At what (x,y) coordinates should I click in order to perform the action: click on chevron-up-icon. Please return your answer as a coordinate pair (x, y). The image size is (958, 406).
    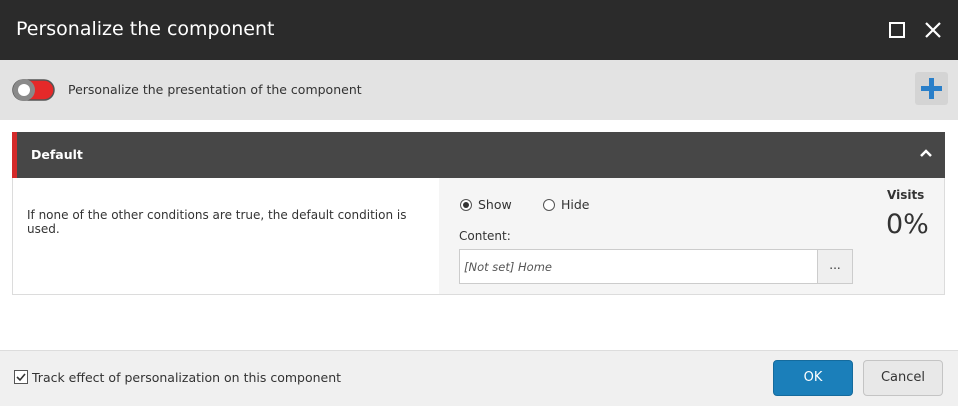
    Looking at the image, I should click on (926, 153).